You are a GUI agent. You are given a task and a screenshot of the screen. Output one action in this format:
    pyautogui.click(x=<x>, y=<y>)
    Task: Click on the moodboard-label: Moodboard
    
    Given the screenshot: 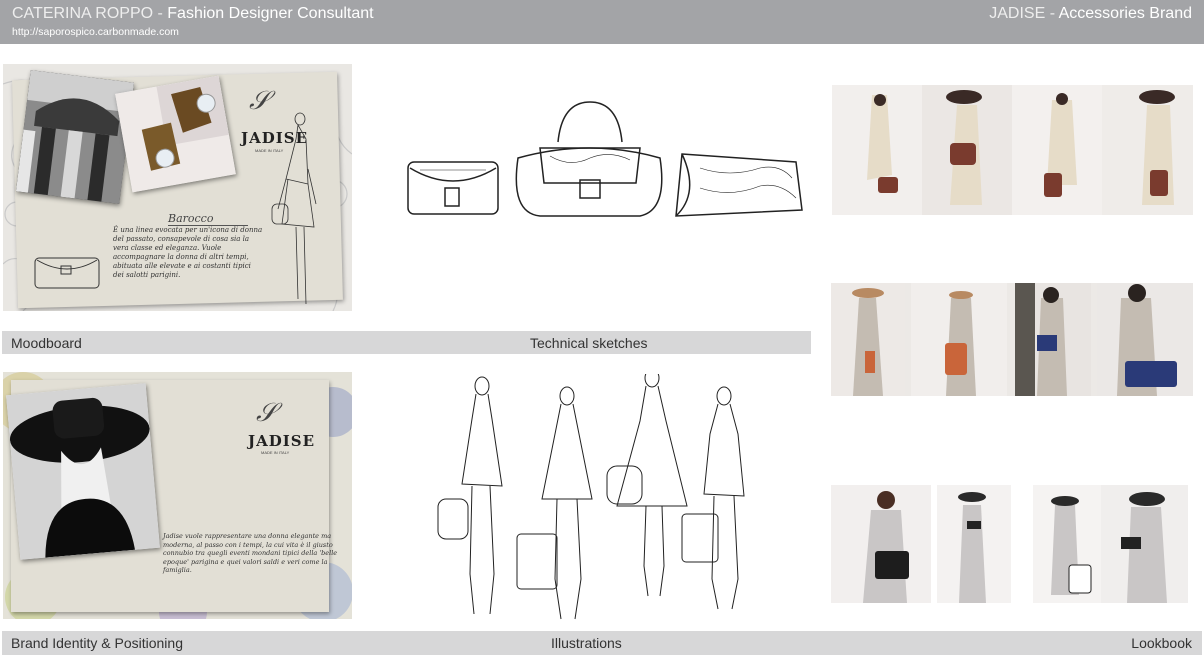 What is the action you would take?
    pyautogui.click(x=46, y=343)
    